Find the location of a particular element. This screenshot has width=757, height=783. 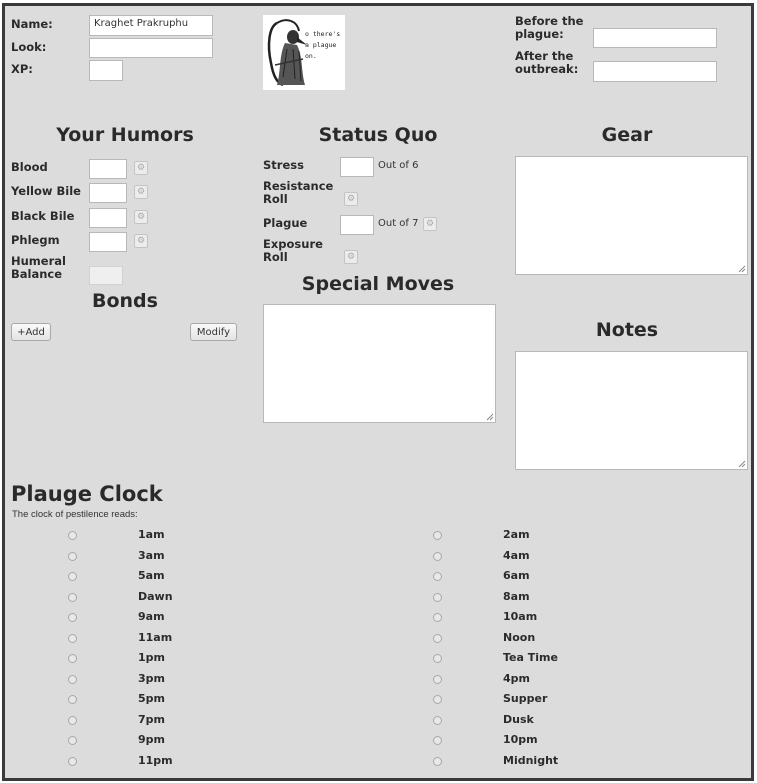

special-moves-textarea is located at coordinates (379, 363).